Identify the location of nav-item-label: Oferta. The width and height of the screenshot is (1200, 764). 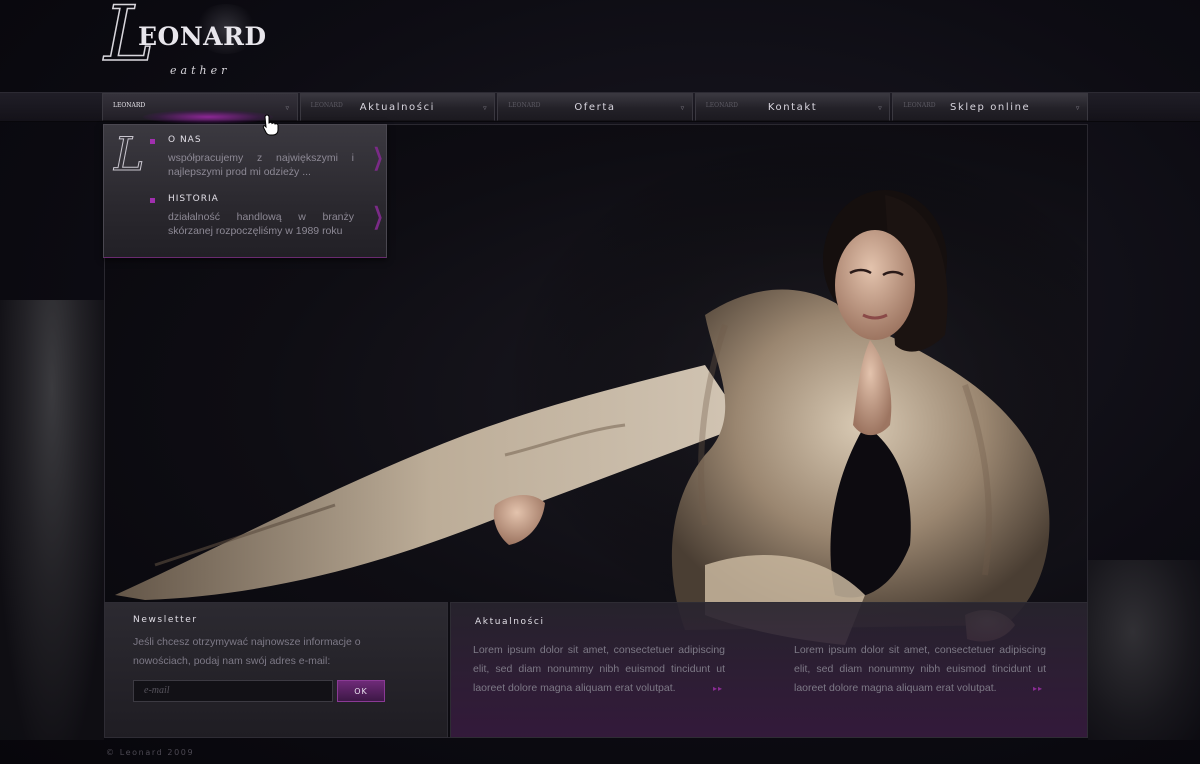
(595, 107).